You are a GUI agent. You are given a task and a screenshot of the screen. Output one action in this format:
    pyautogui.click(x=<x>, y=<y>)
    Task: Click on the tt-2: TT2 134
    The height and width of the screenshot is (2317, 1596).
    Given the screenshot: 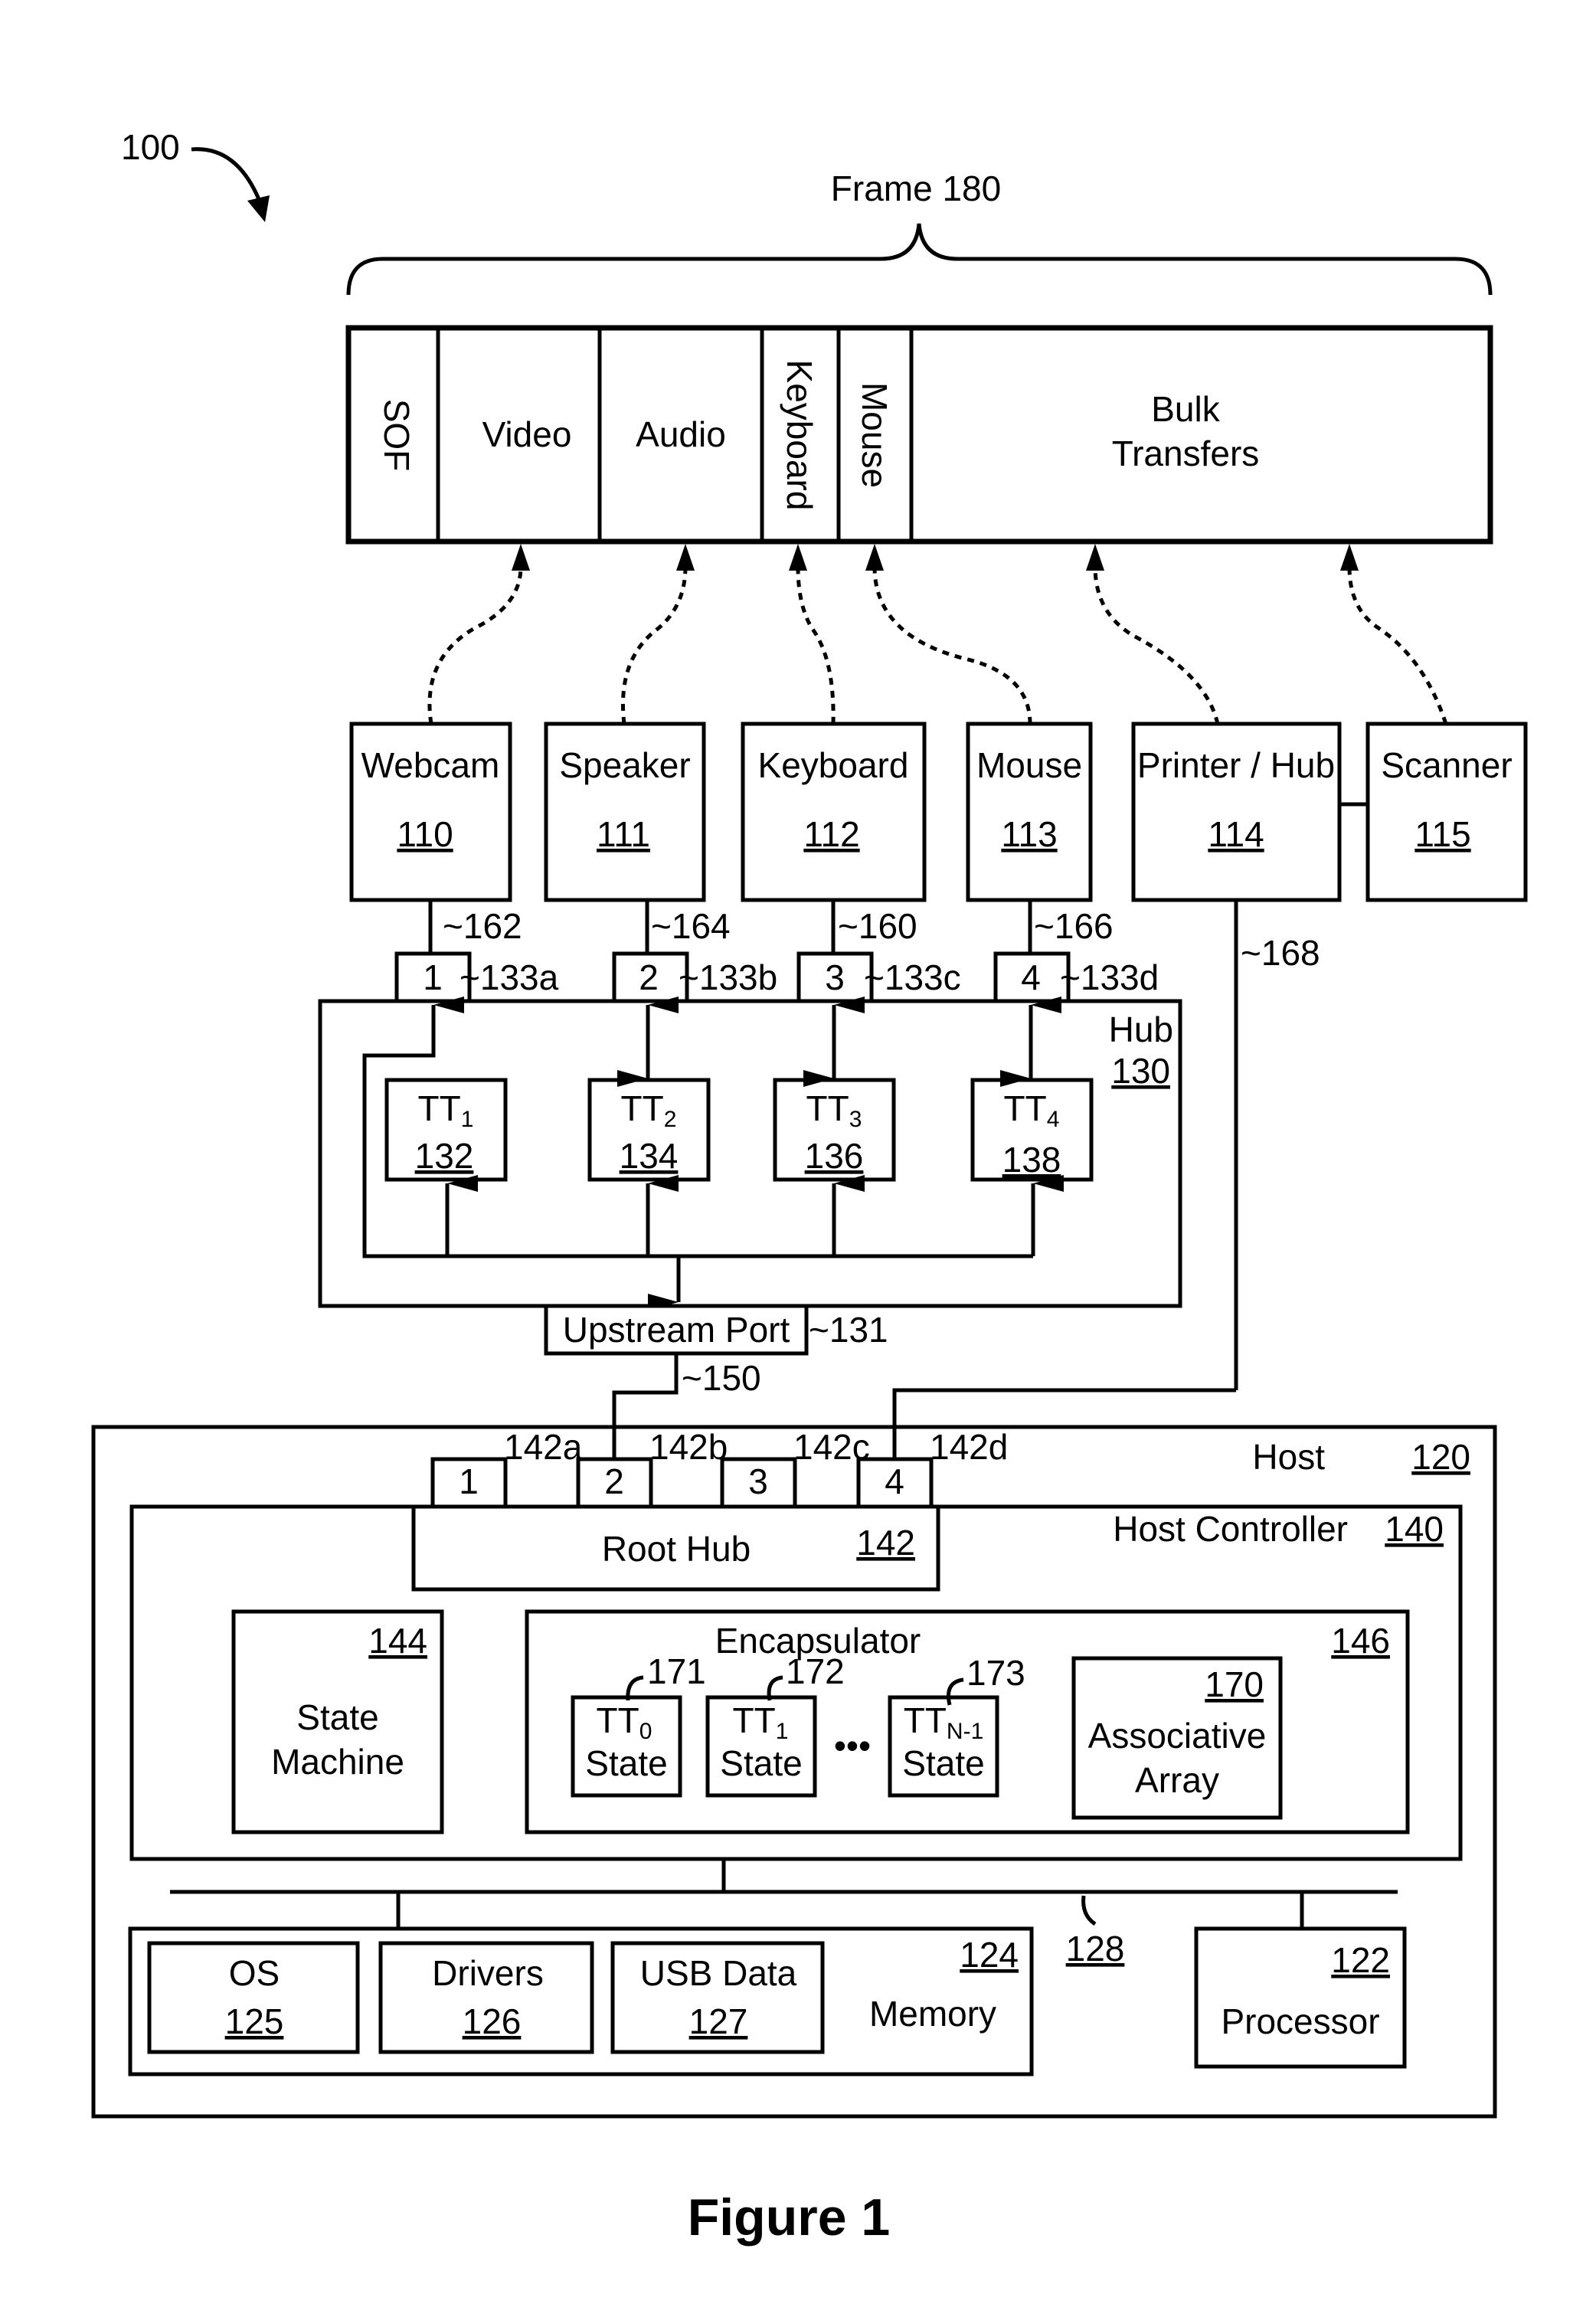 What is the action you would take?
    pyautogui.click(x=649, y=1130)
    